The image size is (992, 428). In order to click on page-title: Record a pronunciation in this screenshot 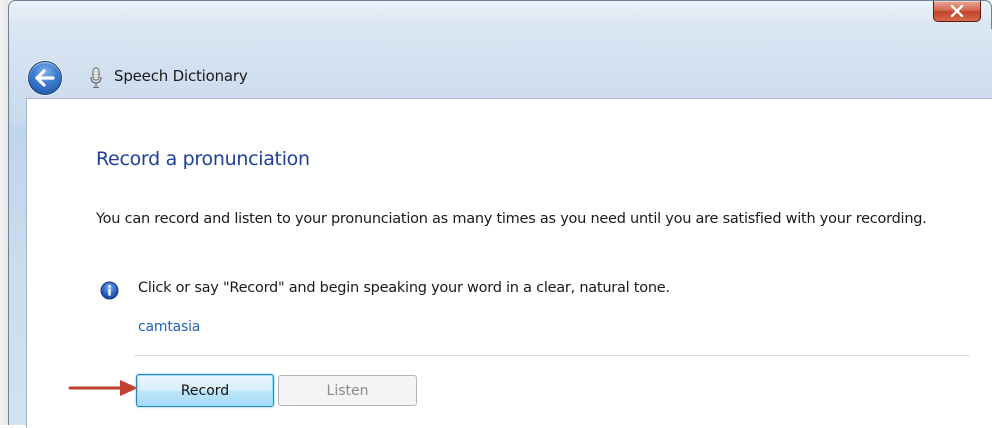, I will do `click(203, 159)`.